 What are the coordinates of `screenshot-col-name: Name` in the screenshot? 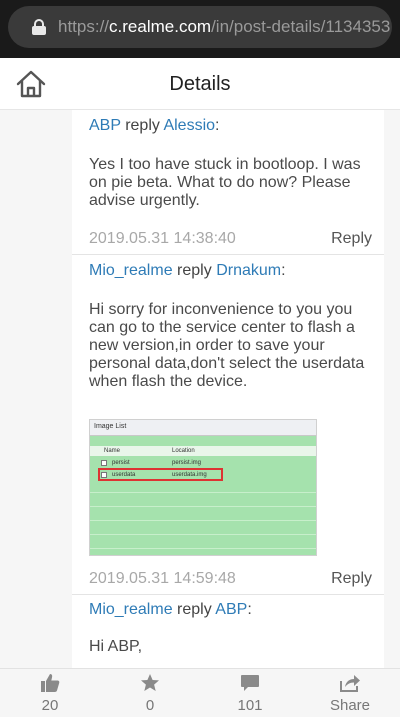 It's located at (112, 451).